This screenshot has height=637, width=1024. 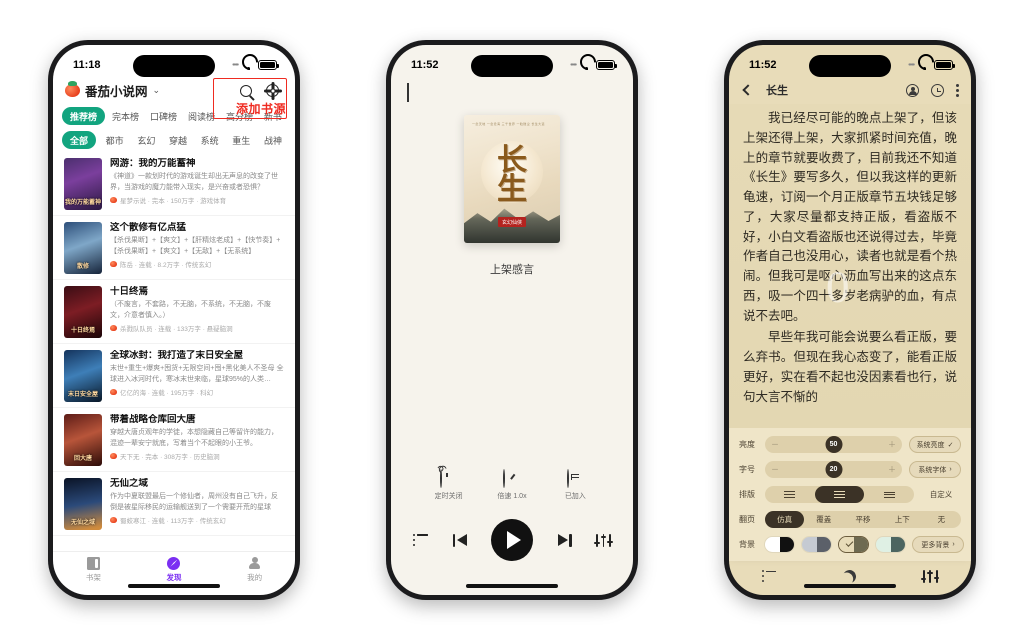 I want to click on fontsize-label: 字号, so click(x=747, y=469).